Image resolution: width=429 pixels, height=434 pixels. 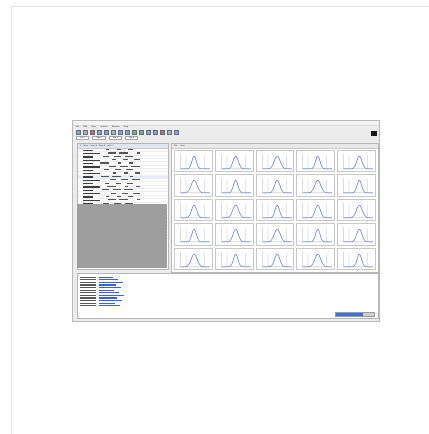 I want to click on filter-icon, so click(x=176, y=132).